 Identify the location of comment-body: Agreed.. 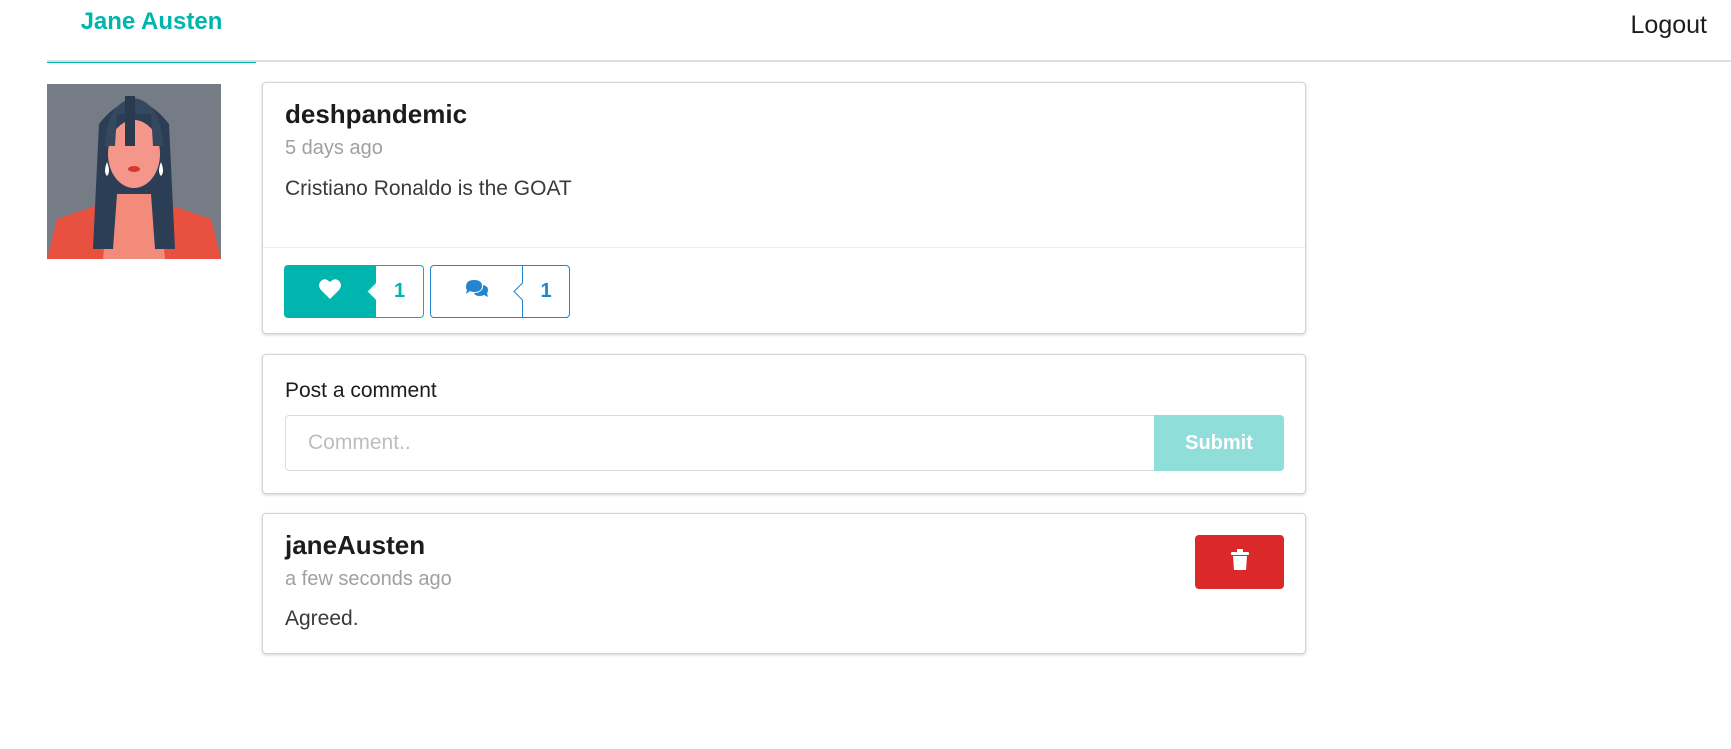
(322, 618).